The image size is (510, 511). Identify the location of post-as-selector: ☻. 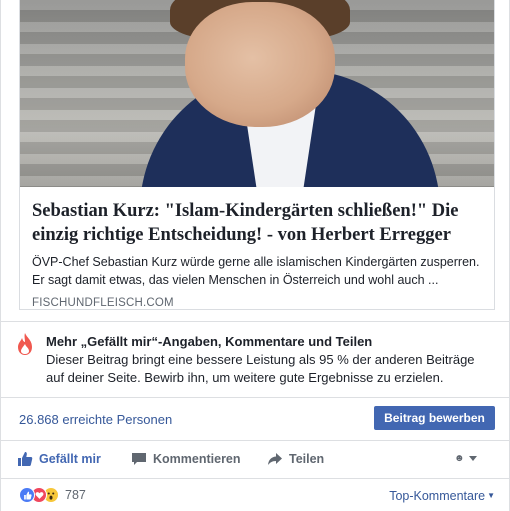
(465, 458).